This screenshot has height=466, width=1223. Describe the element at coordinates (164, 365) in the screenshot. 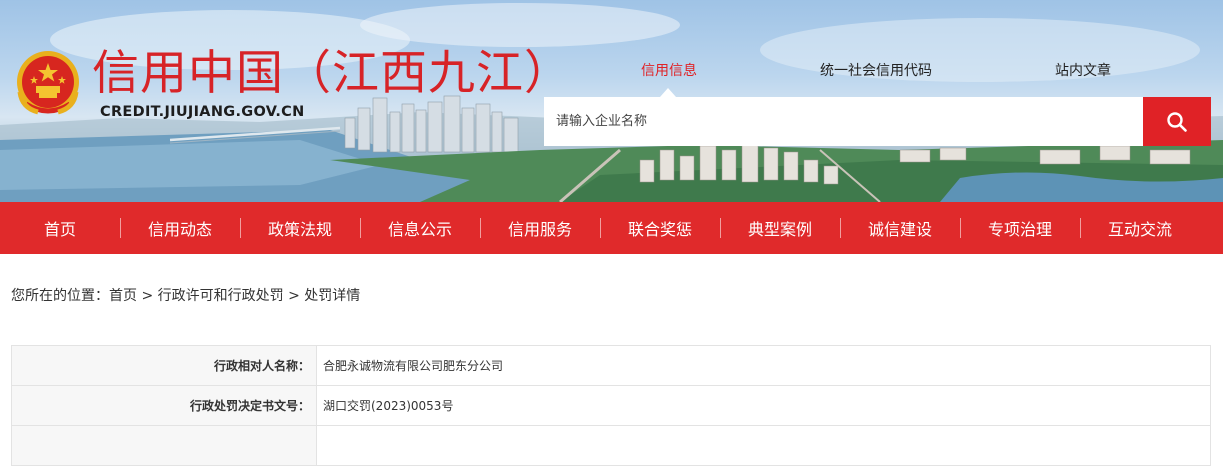

I see `row-label-party-name: 行政相对人名称：` at that location.